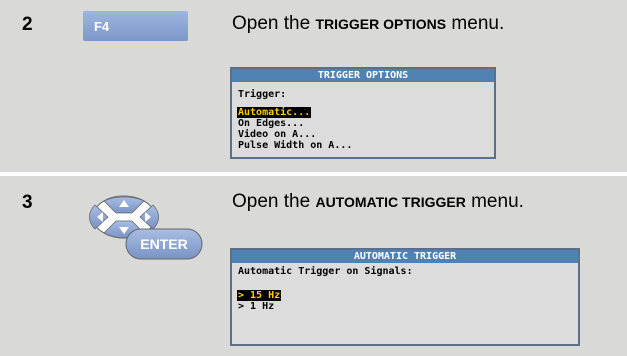 The height and width of the screenshot is (356, 627). Describe the element at coordinates (363, 75) in the screenshot. I see `screen-title: TRIGGER OPTIONS` at that location.